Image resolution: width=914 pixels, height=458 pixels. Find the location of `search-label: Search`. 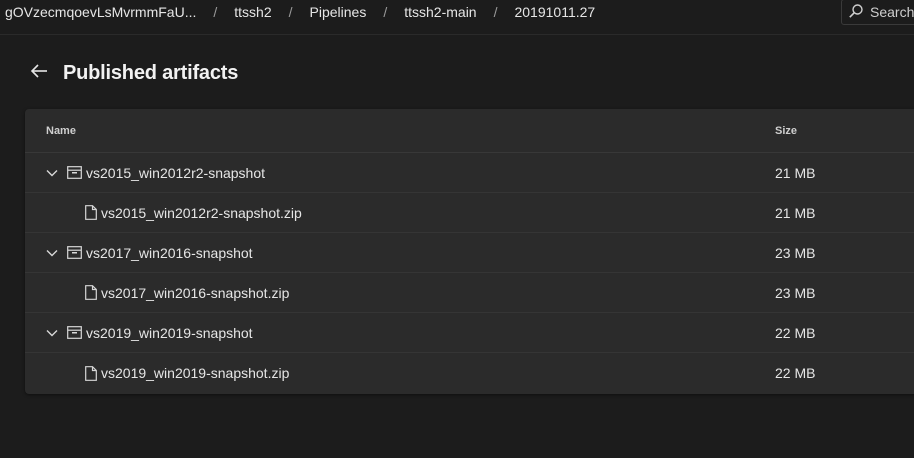

search-label: Search is located at coordinates (892, 12).